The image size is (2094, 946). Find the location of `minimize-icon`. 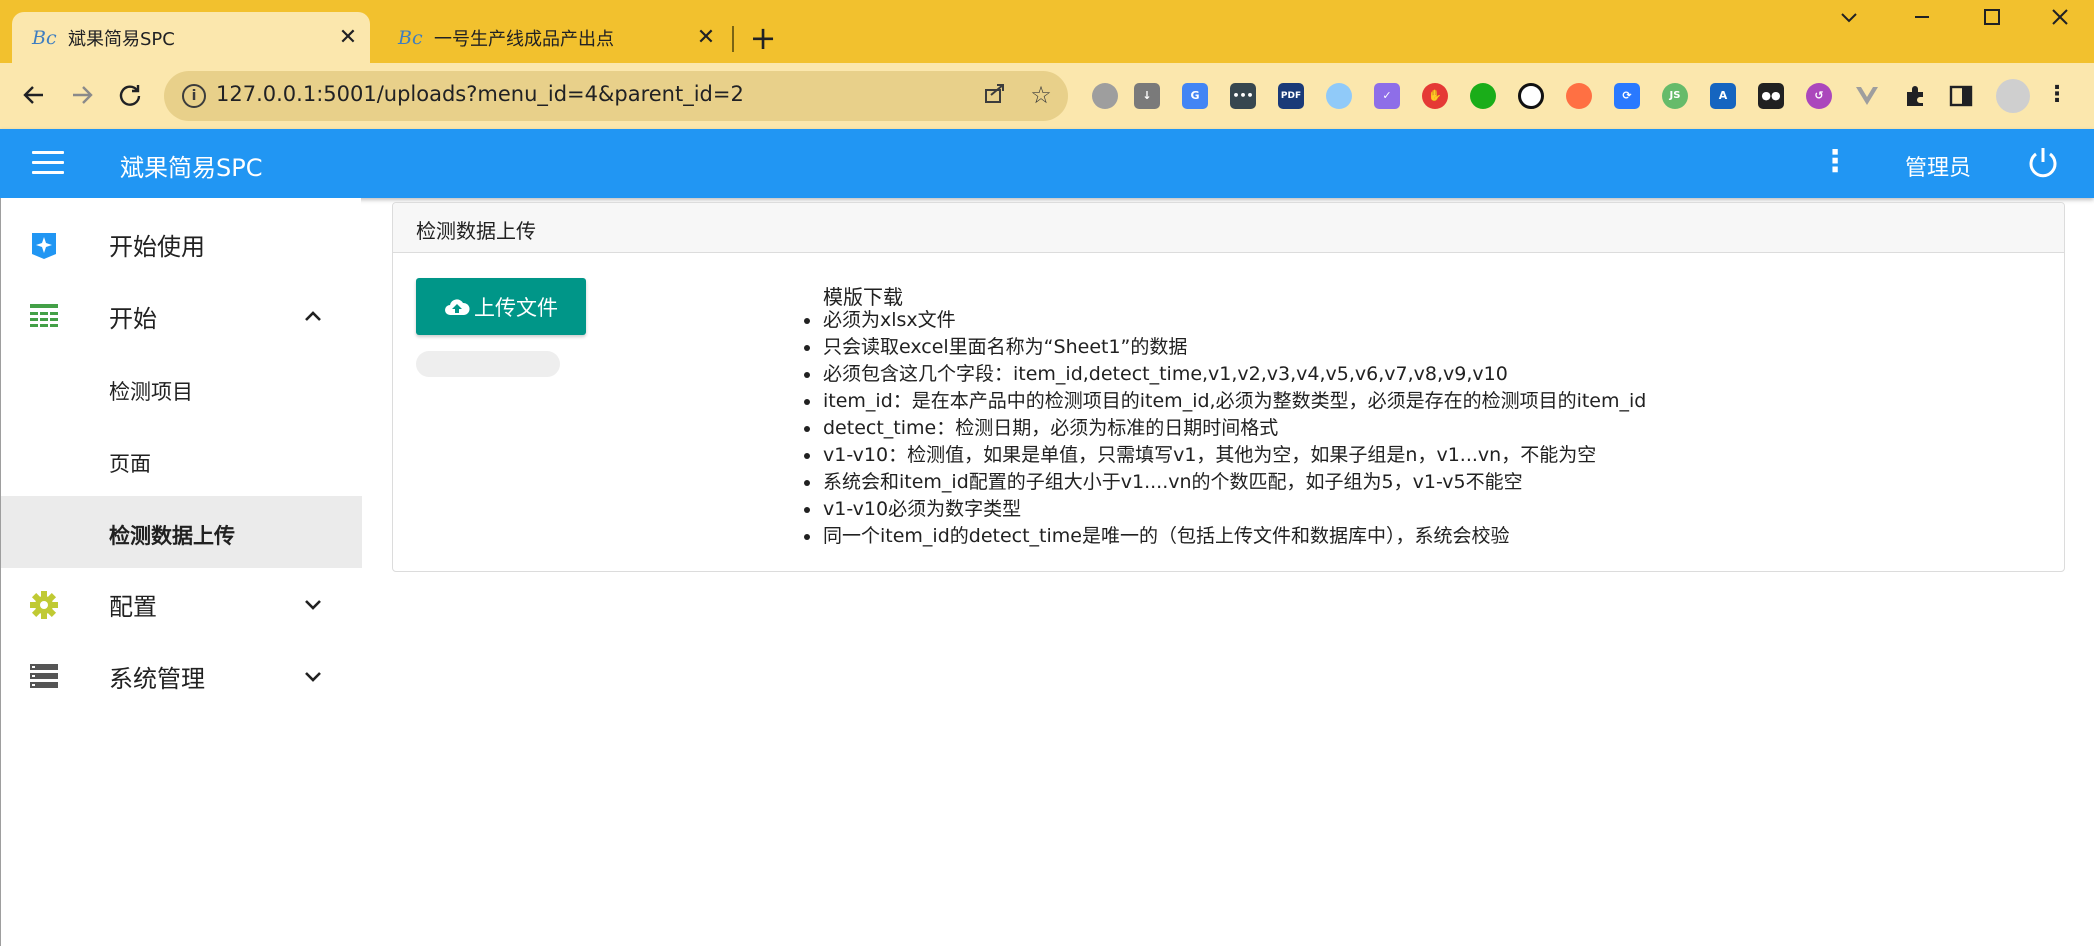

minimize-icon is located at coordinates (1922, 20).